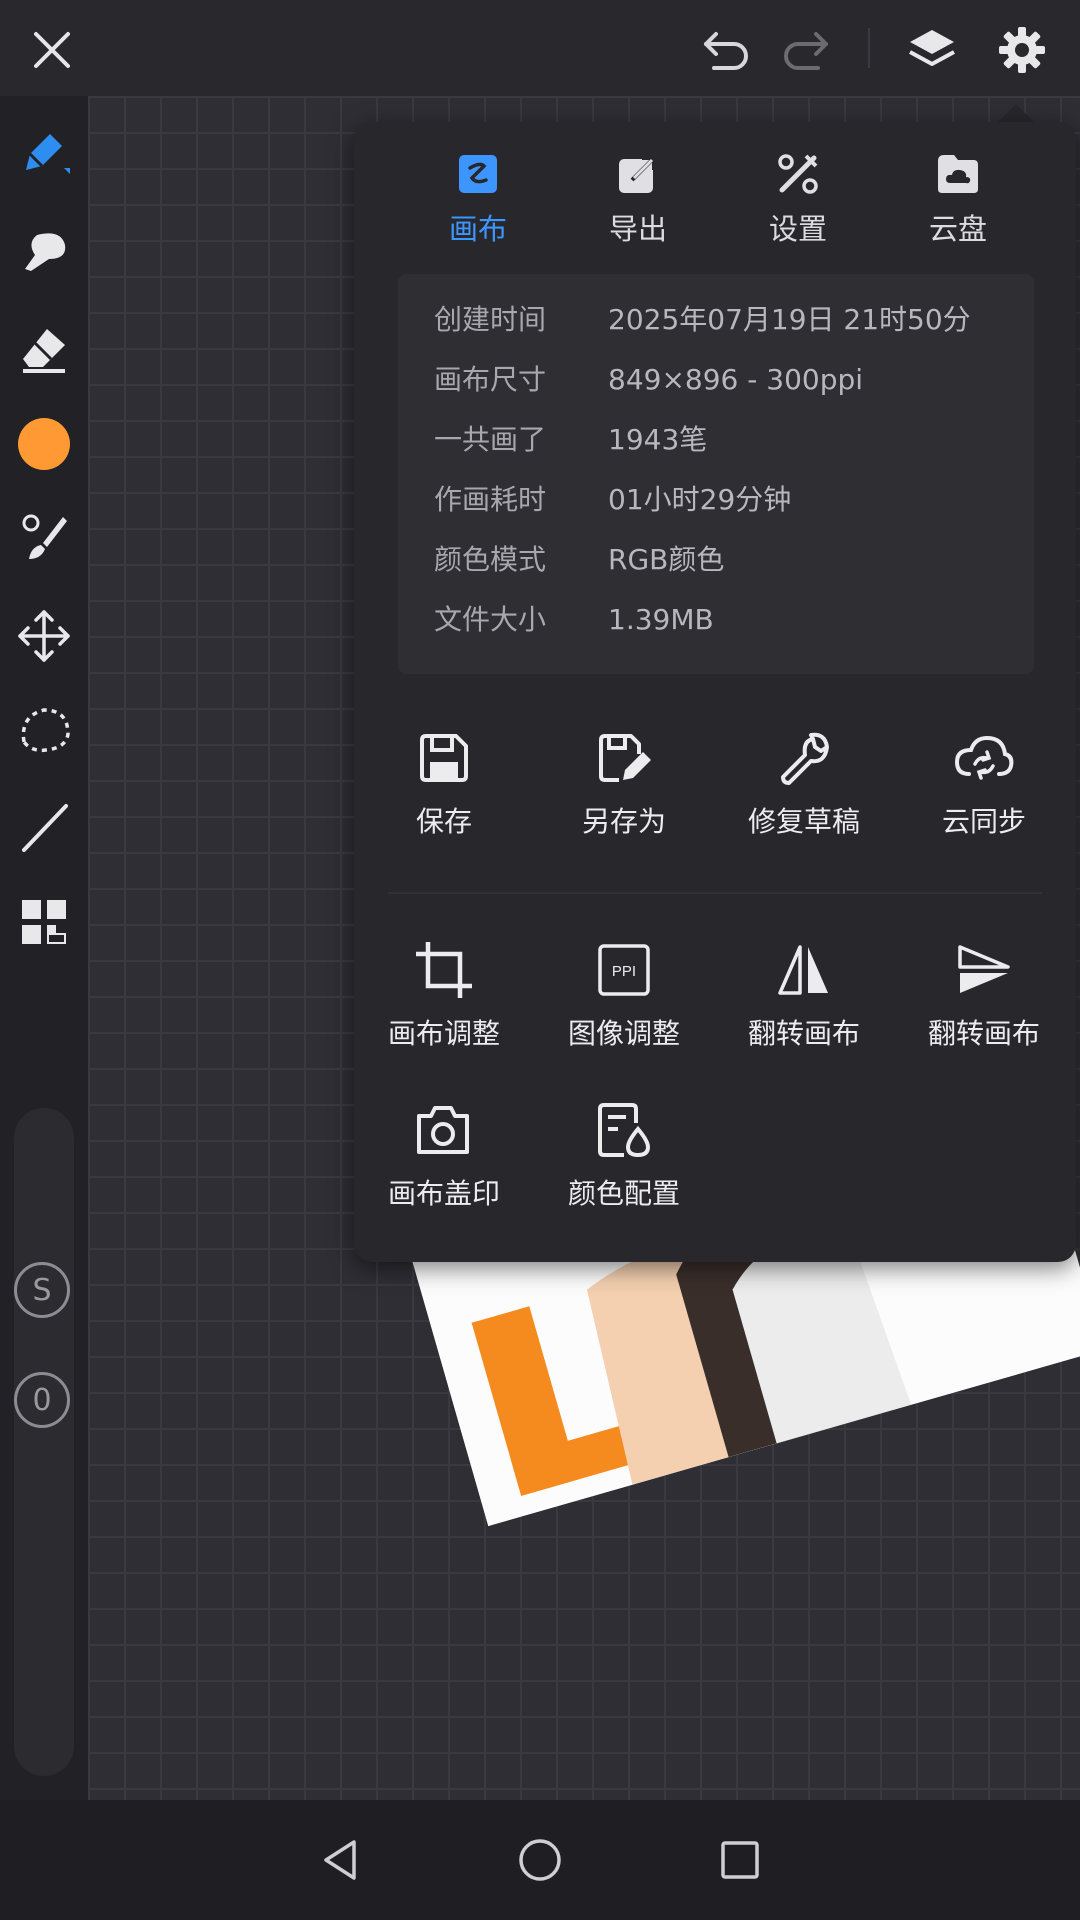 The width and height of the screenshot is (1080, 1920). What do you see at coordinates (478, 174) in the screenshot?
I see `canvas-tab-icon` at bounding box center [478, 174].